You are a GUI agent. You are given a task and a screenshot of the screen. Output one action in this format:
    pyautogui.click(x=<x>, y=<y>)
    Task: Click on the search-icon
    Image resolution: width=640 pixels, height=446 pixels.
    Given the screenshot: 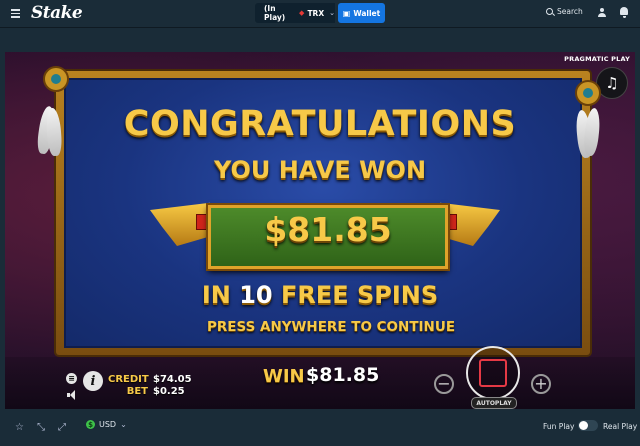 What is the action you would take?
    pyautogui.click(x=549, y=11)
    